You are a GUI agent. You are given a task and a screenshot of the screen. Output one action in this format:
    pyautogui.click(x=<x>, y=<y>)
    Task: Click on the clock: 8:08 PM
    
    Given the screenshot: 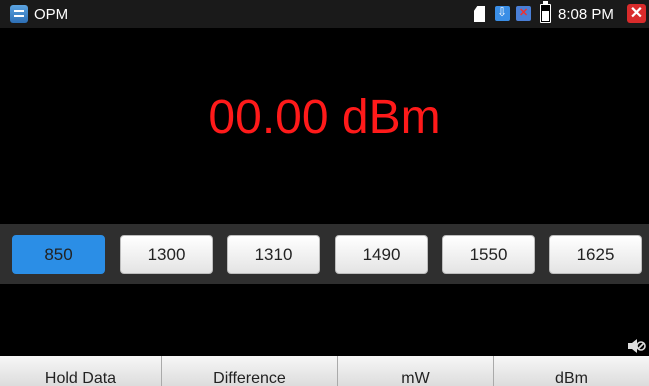 What is the action you would take?
    pyautogui.click(x=586, y=14)
    